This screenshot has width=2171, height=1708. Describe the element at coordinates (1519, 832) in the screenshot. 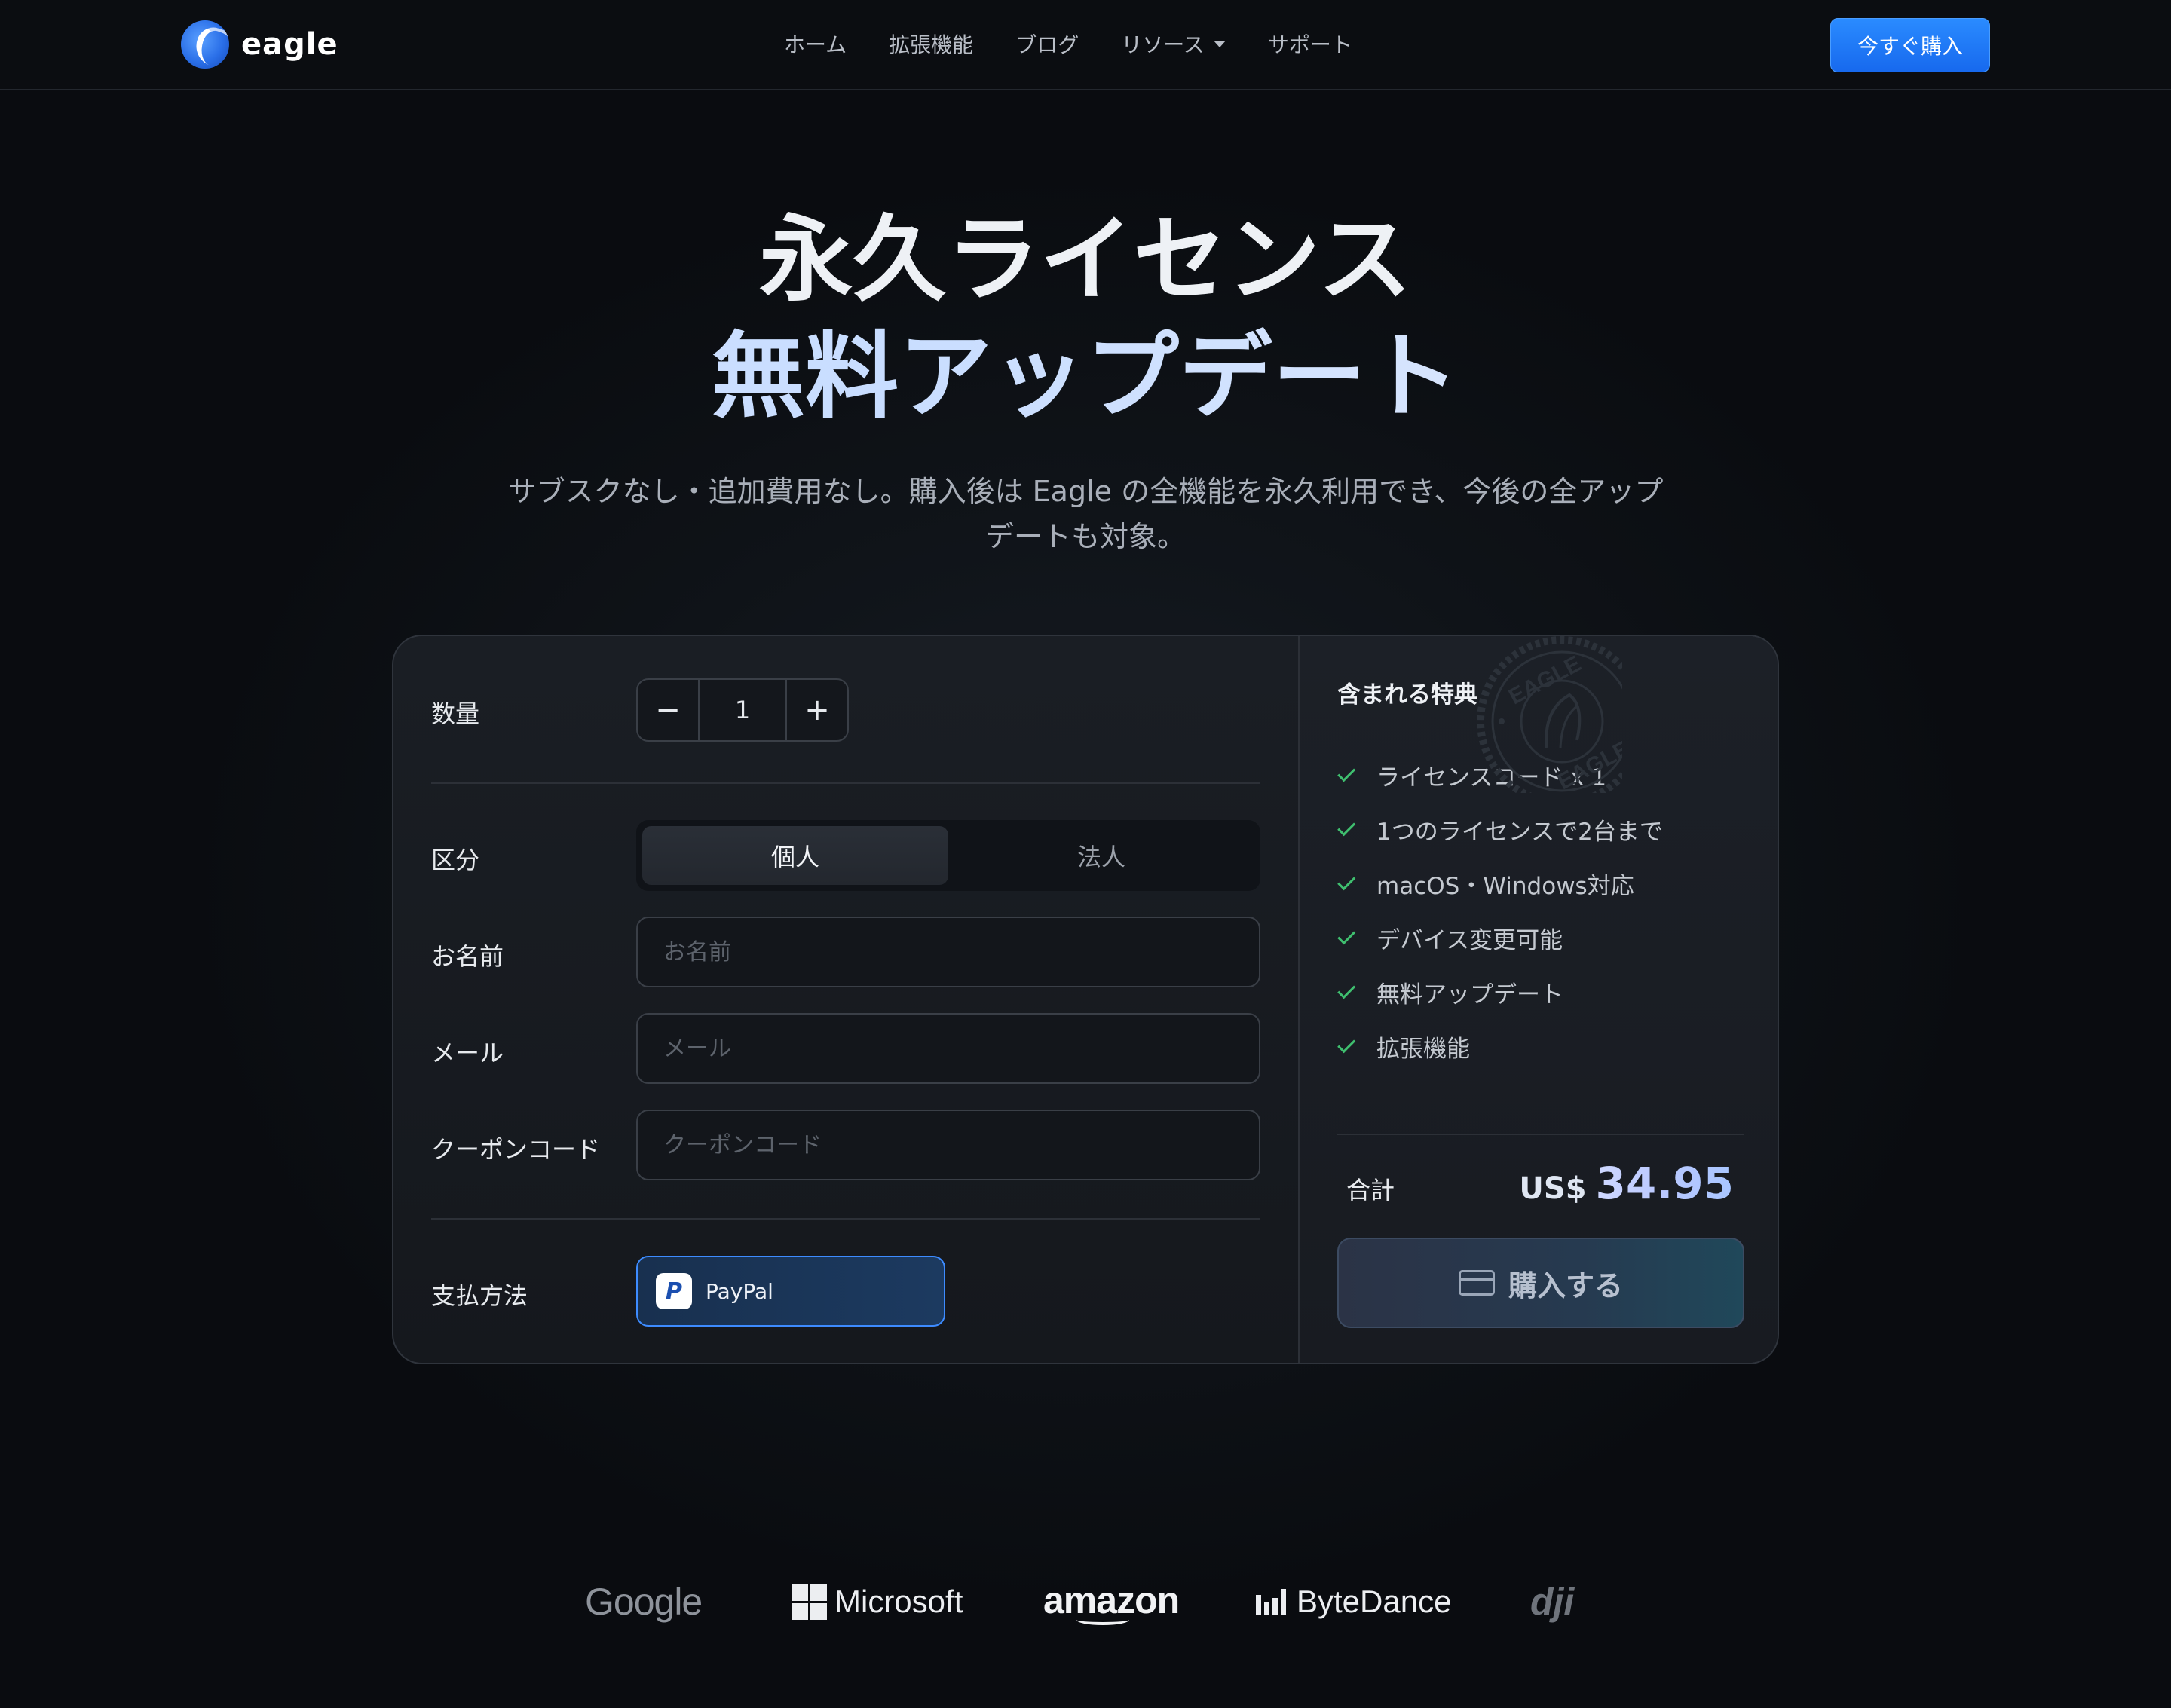

I see `feature-text: 1つのライセンスで2台まで` at that location.